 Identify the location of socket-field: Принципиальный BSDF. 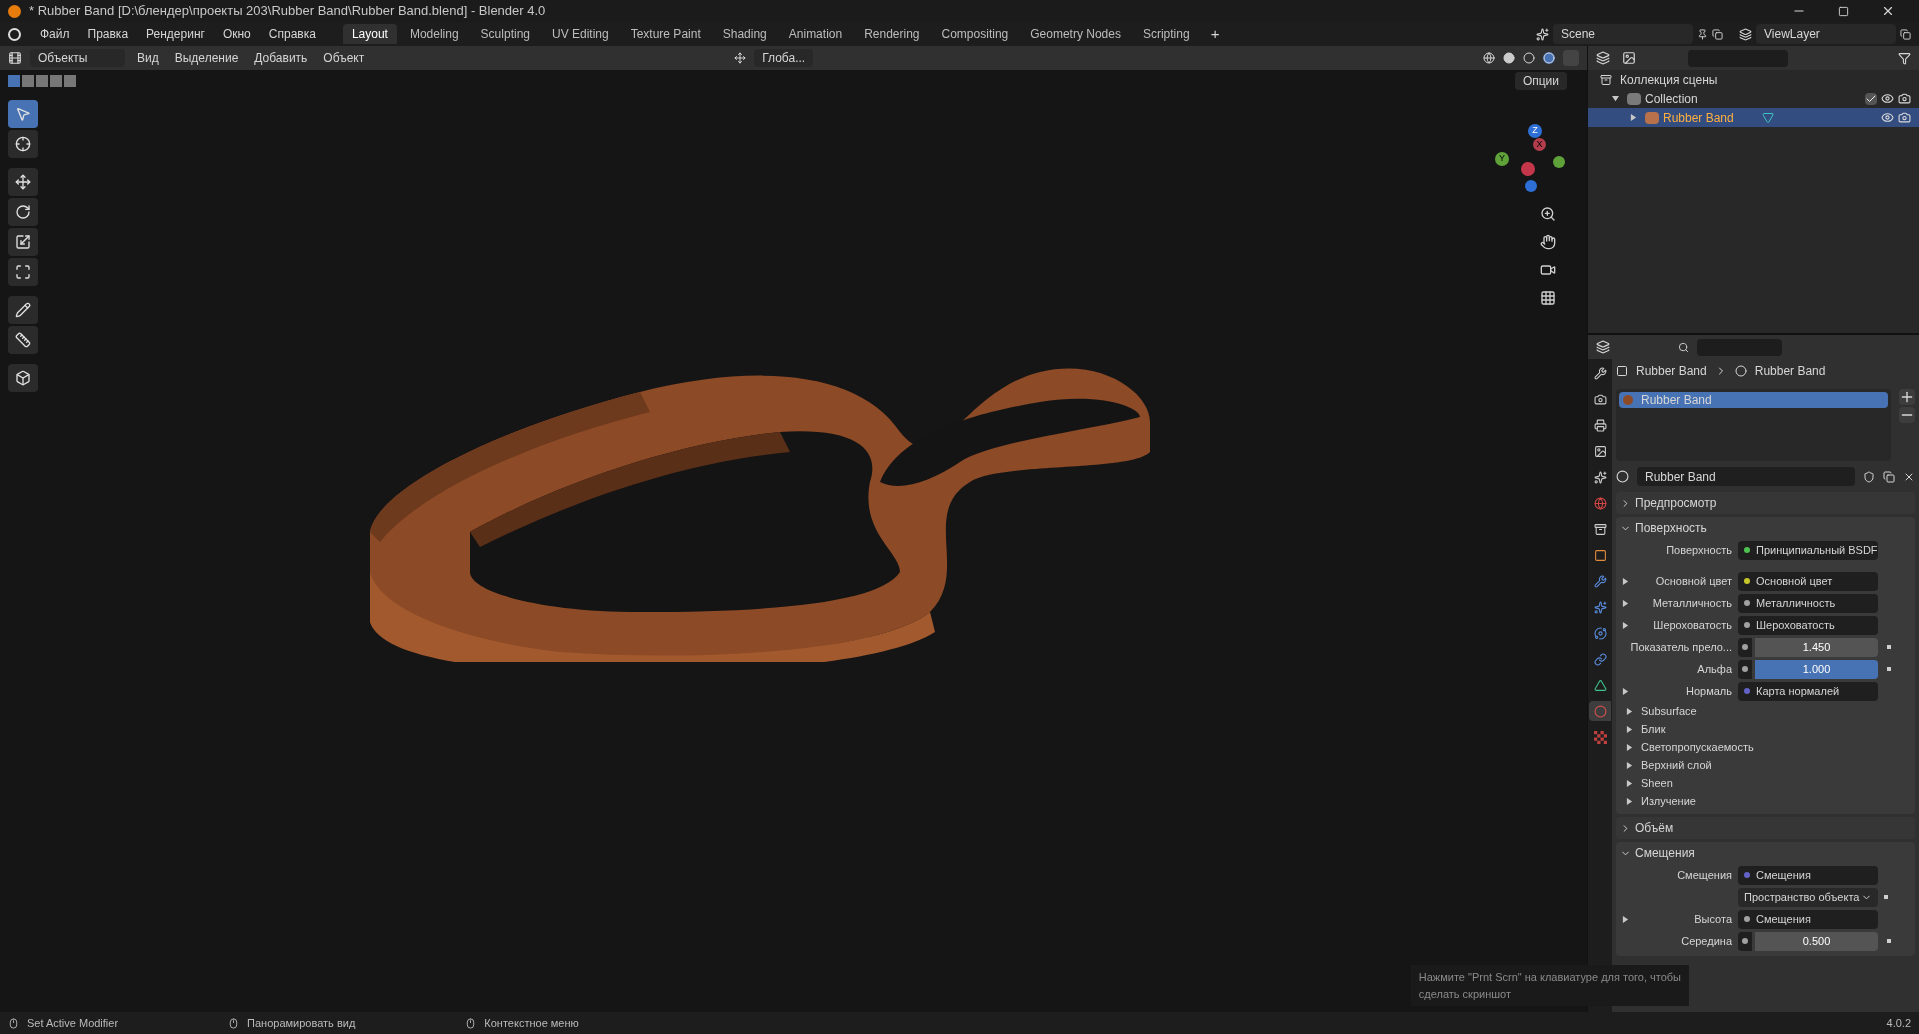
(1808, 550).